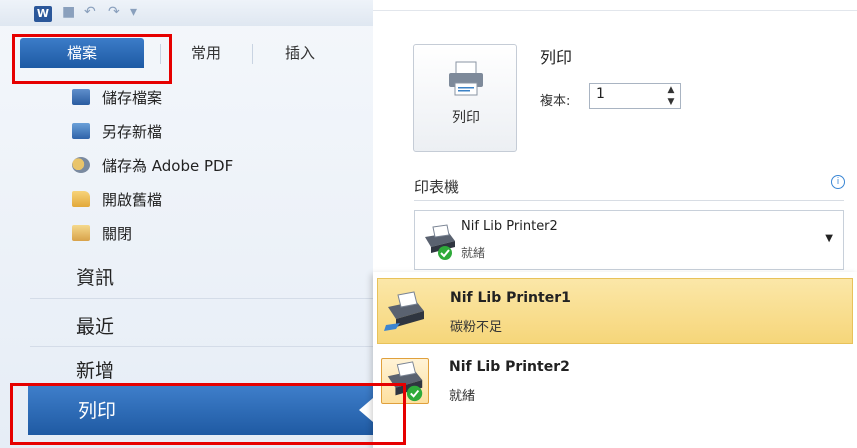  What do you see at coordinates (437, 187) in the screenshot?
I see `printer-section-title: 印表機` at bounding box center [437, 187].